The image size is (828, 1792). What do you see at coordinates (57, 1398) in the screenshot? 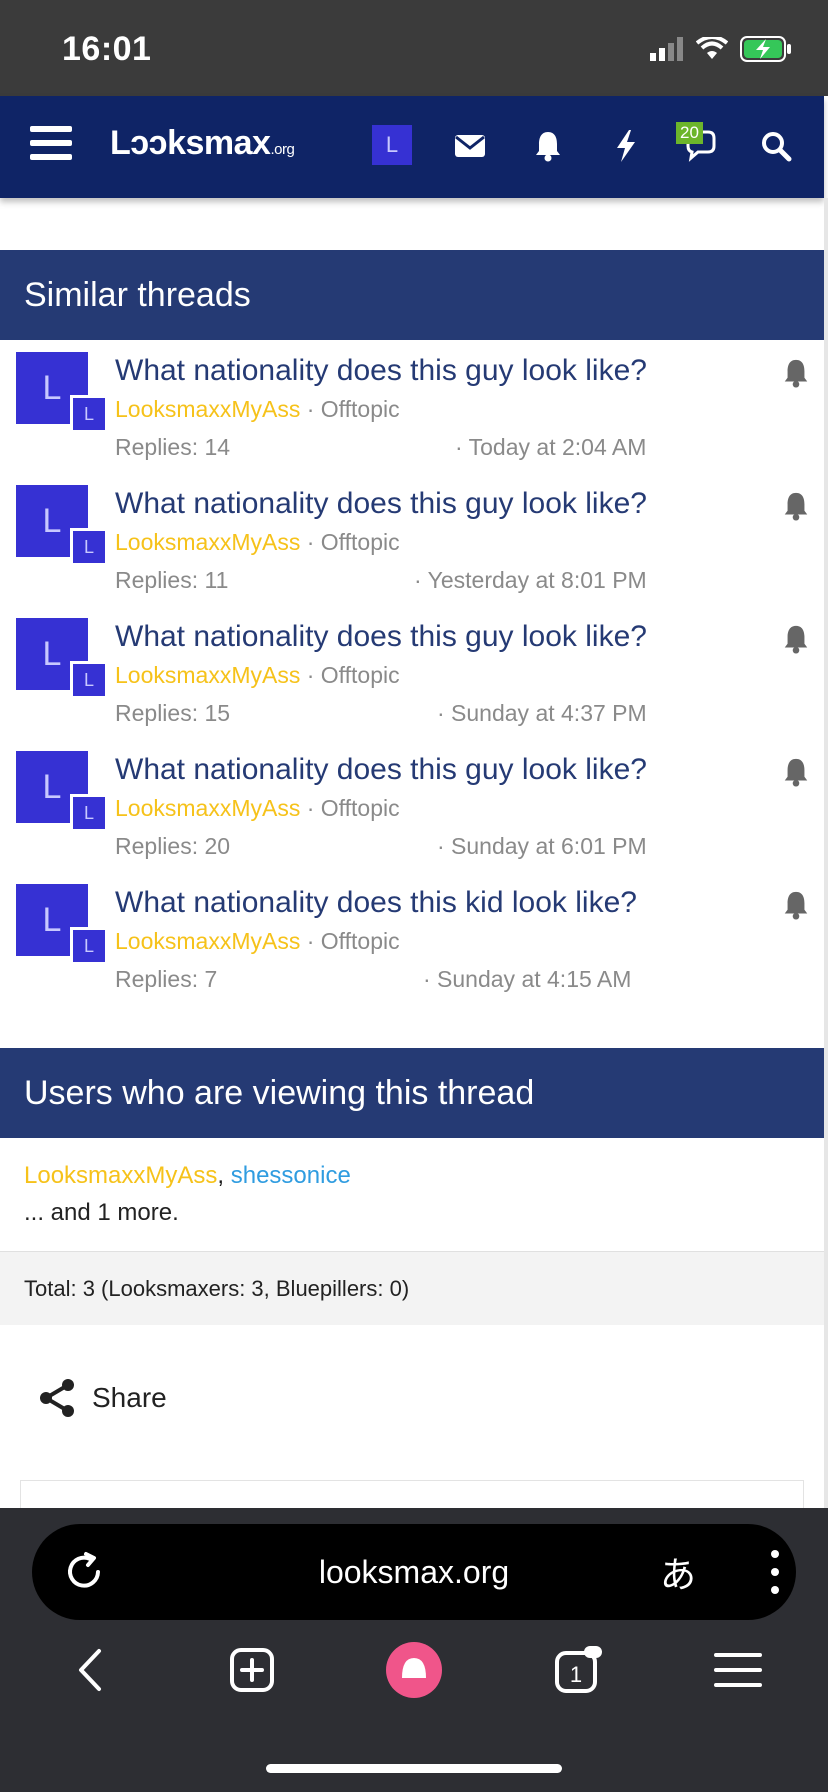
I see `share-icon` at bounding box center [57, 1398].